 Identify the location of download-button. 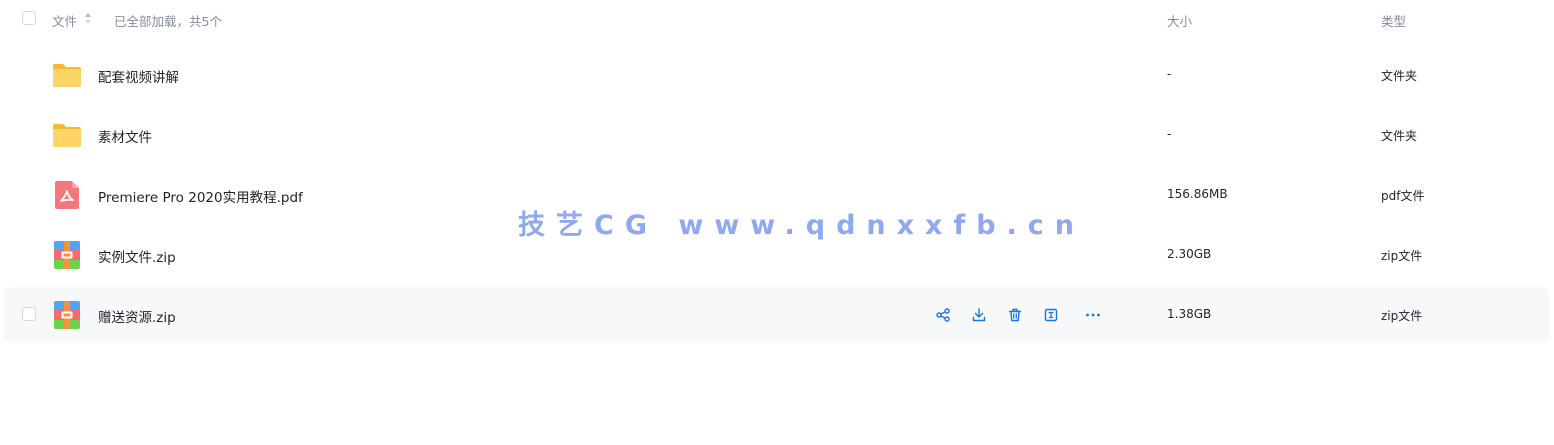
(979, 315).